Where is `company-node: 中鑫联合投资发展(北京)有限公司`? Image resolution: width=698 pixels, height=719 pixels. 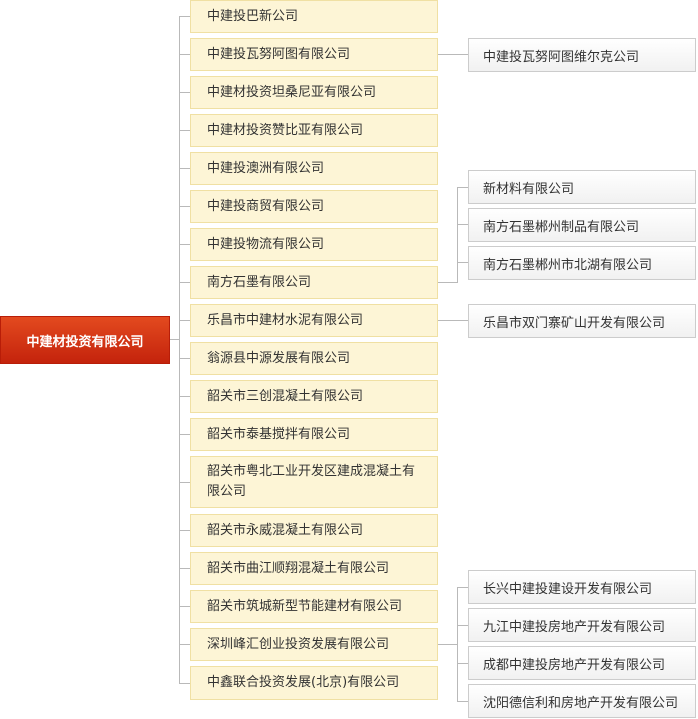
company-node: 中鑫联合投资发展(北京)有限公司 is located at coordinates (314, 683).